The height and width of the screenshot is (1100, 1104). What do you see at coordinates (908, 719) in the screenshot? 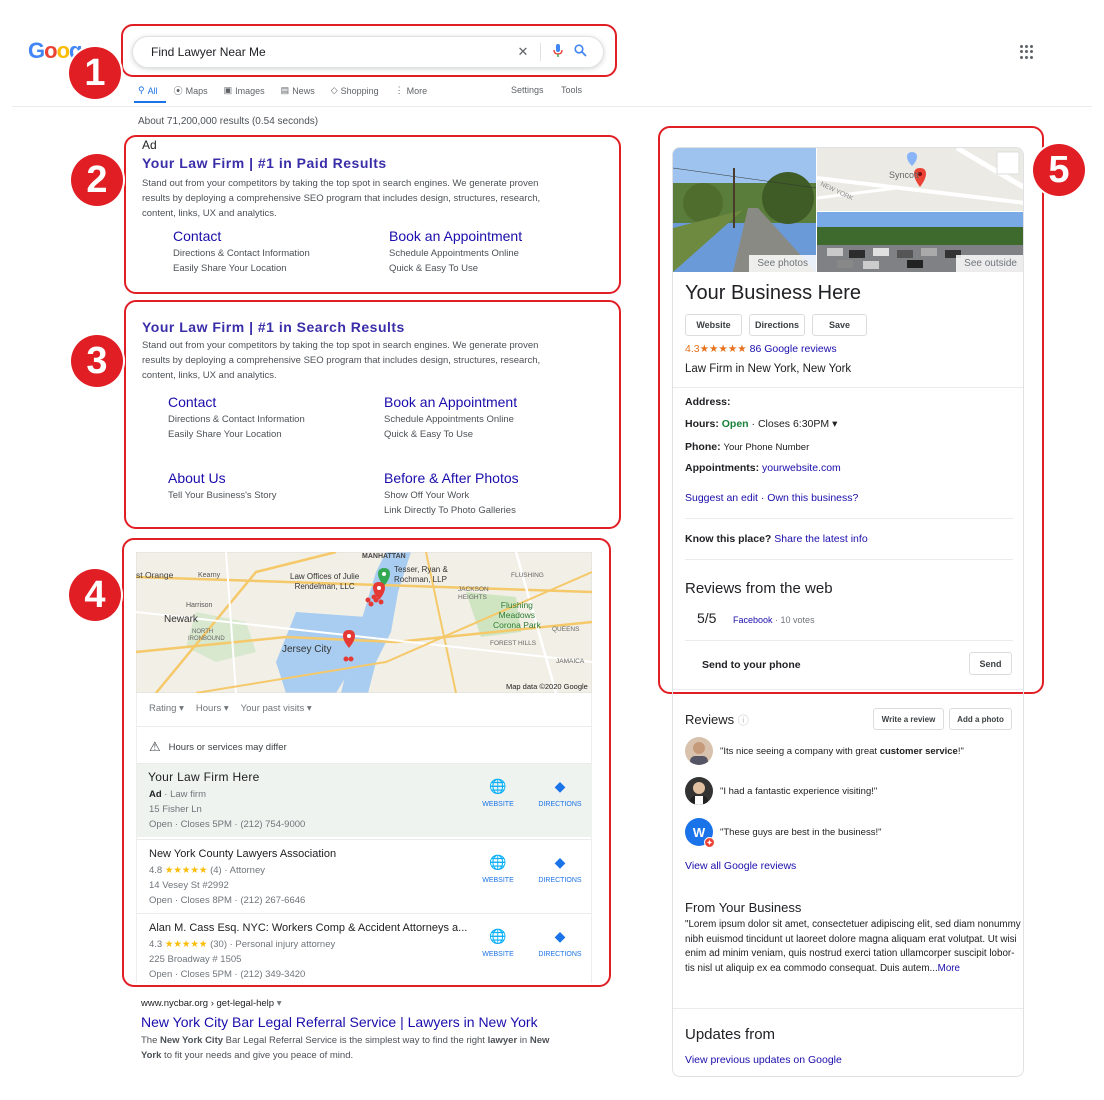
I see `write-review-button: Write a review` at bounding box center [908, 719].